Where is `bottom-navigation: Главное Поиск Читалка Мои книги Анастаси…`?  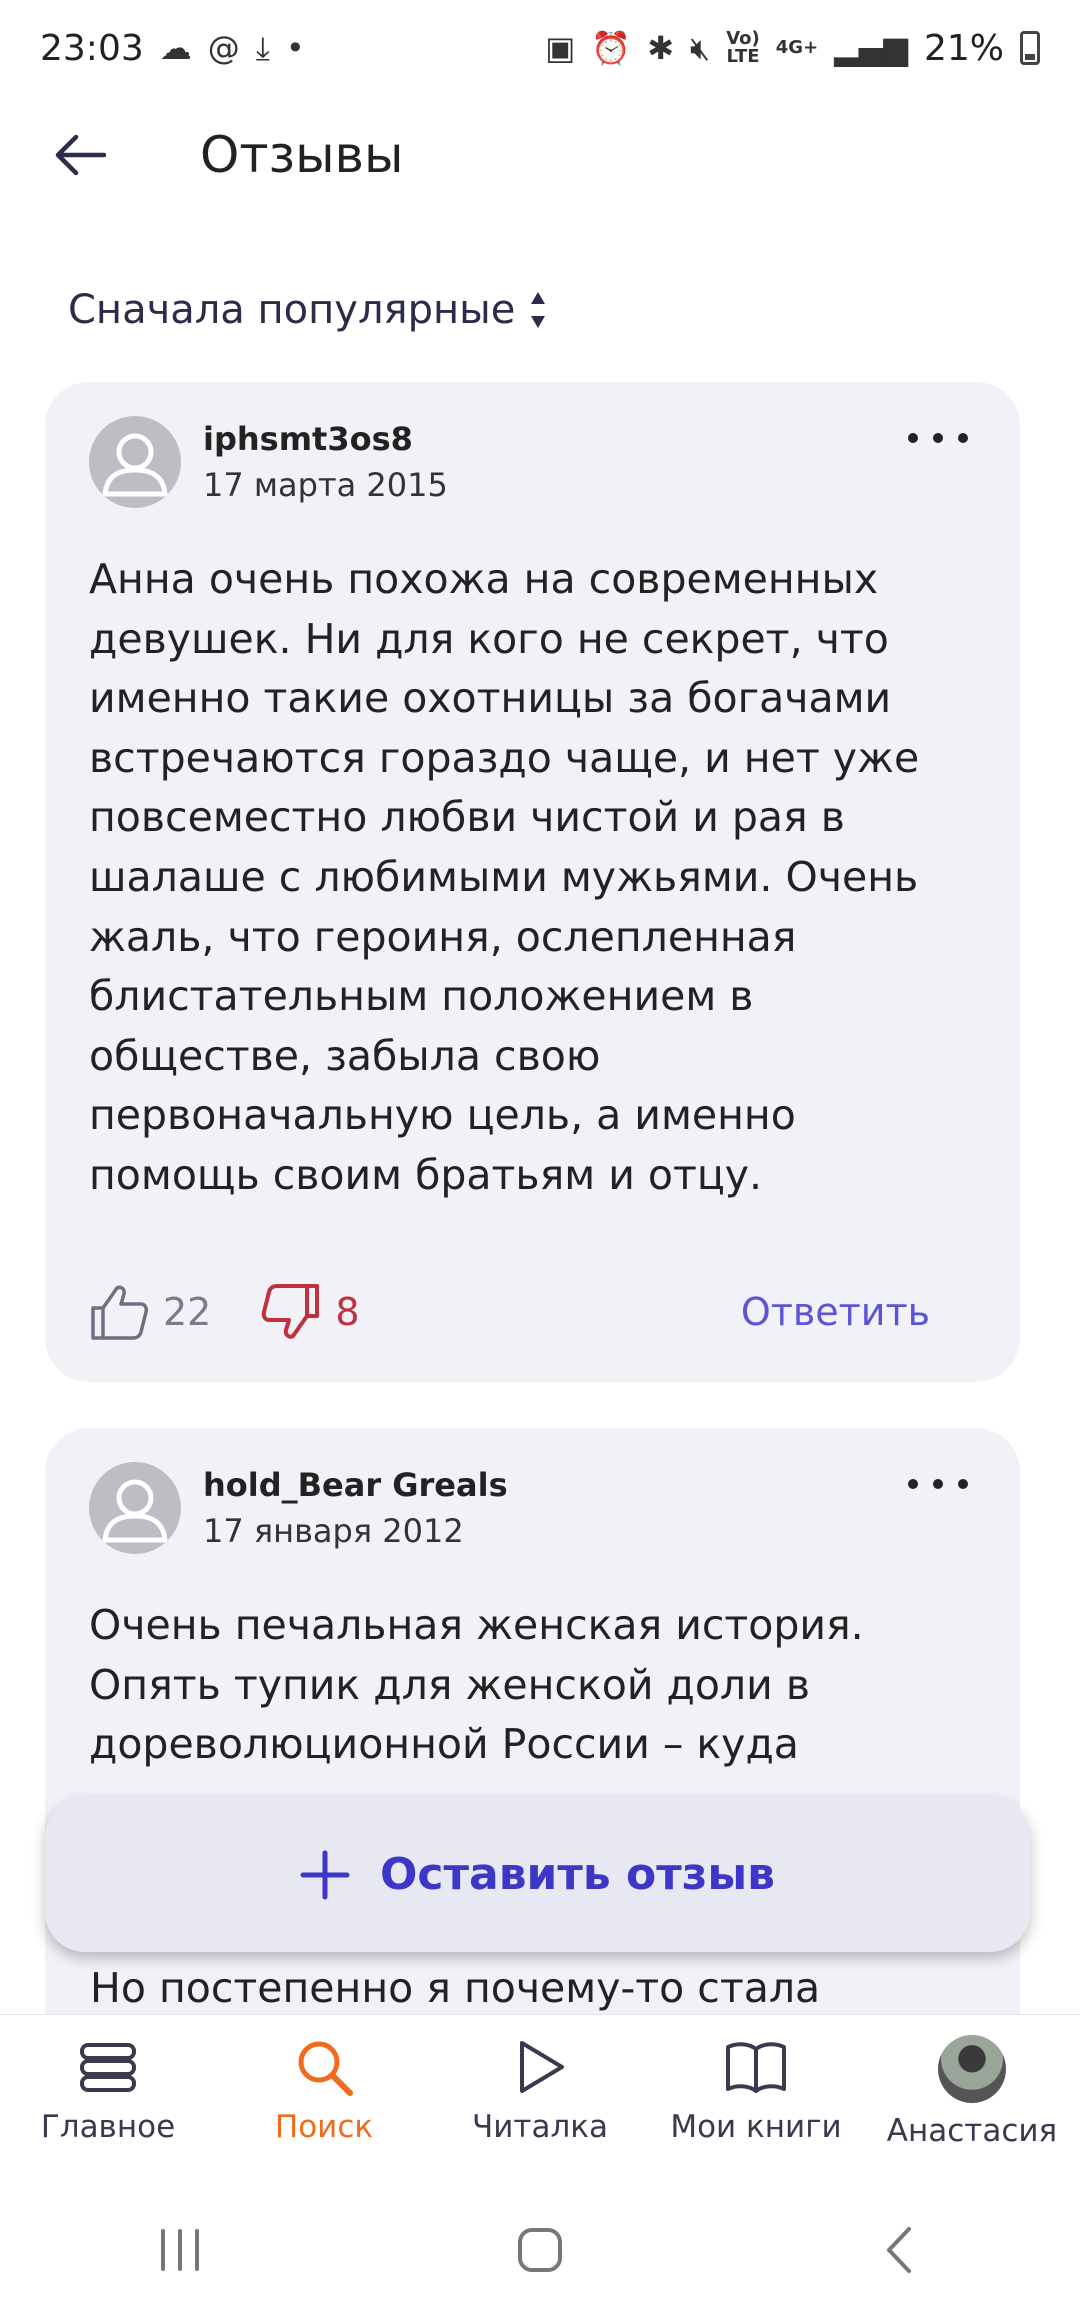
bottom-navigation: Главное Поиск Читалка Мои книги Анастаси… is located at coordinates (540, 2099).